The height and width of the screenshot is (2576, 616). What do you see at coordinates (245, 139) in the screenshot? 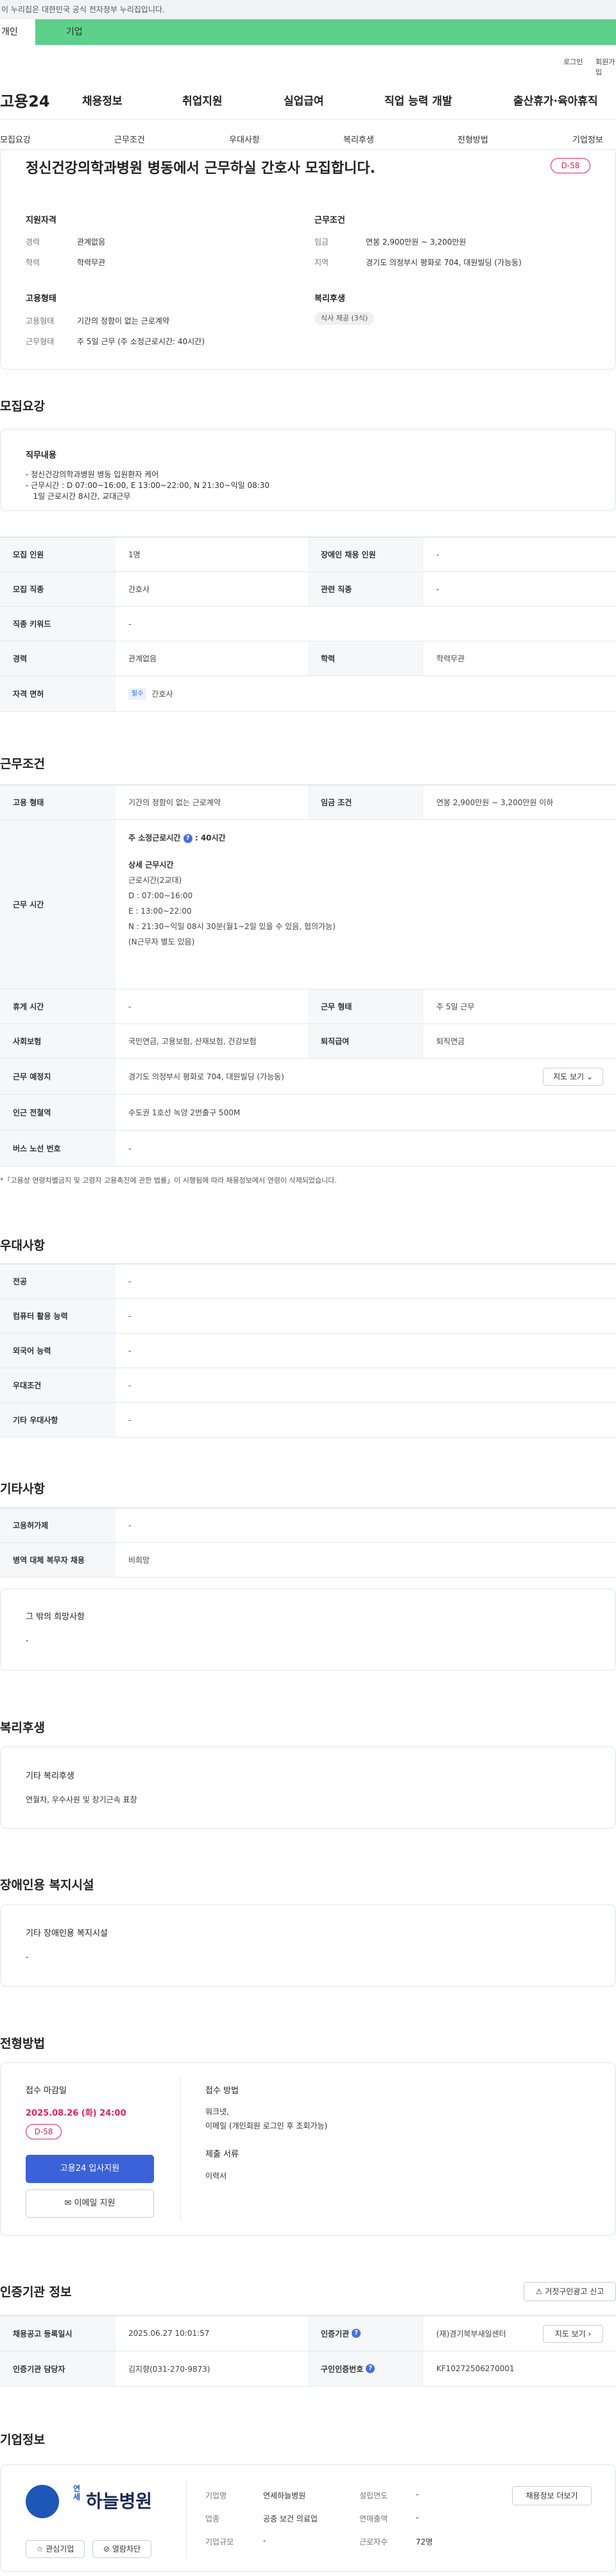
I see `subnav-preference: 우대사항` at bounding box center [245, 139].